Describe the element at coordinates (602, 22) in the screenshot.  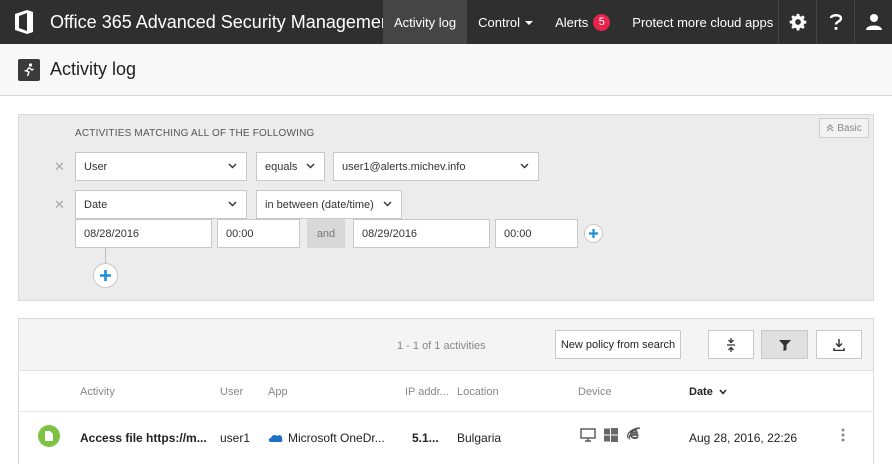
I see `alerts-count-badge: 5` at that location.